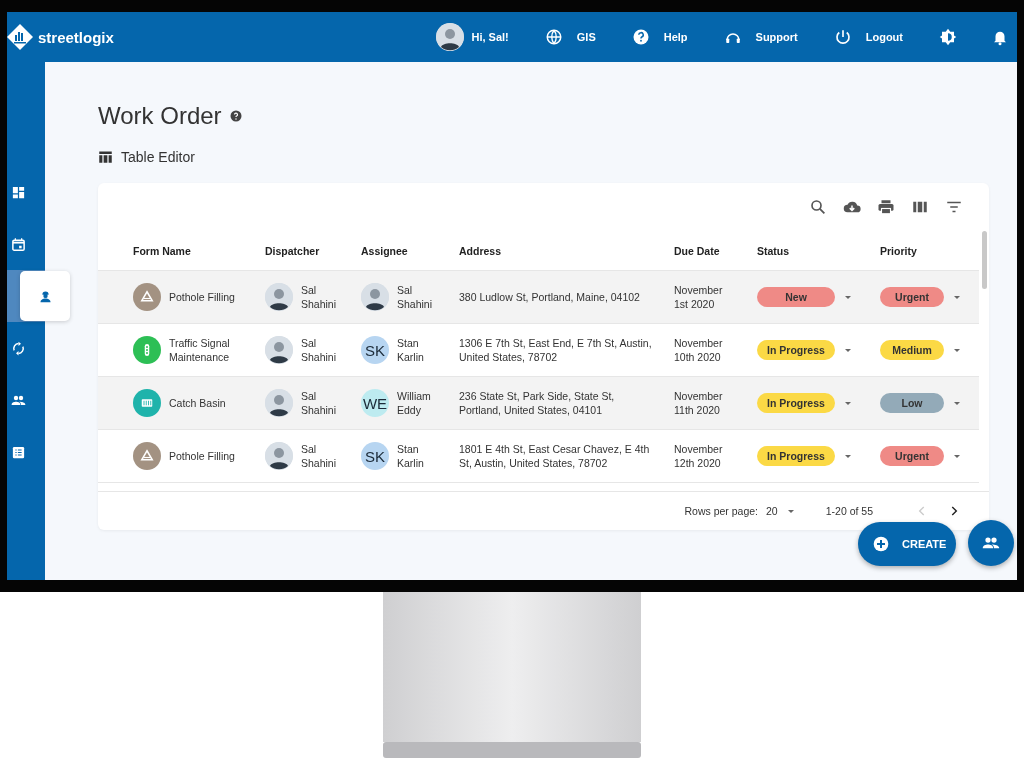 The width and height of the screenshot is (1024, 779). Describe the element at coordinates (699, 297) in the screenshot. I see `due-date: November 1st 2020` at that location.